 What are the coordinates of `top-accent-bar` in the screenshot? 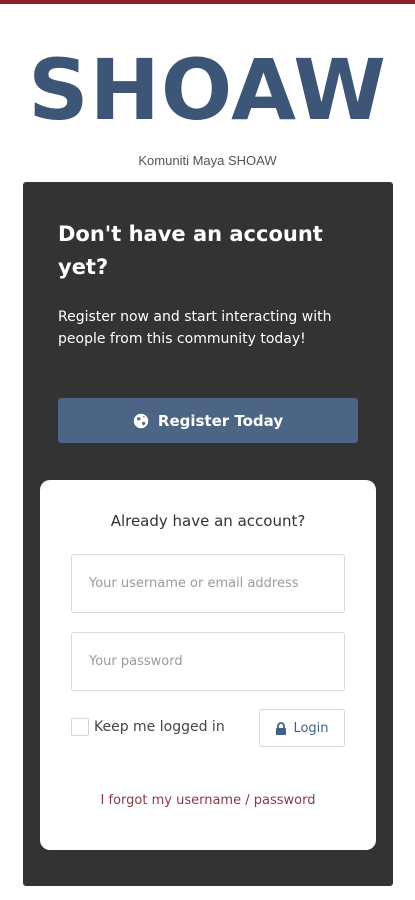 It's located at (207, 2).